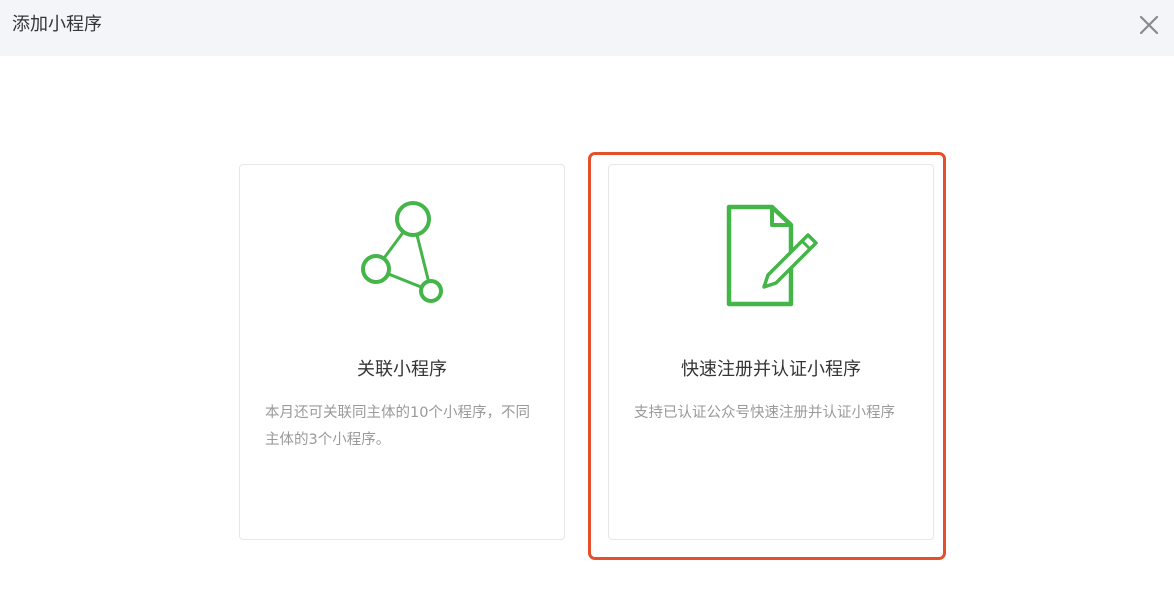  I want to click on link-mini-program-description: 本月还可关联同主体的10个小程序，不同主体的3个小程序。, so click(397, 426).